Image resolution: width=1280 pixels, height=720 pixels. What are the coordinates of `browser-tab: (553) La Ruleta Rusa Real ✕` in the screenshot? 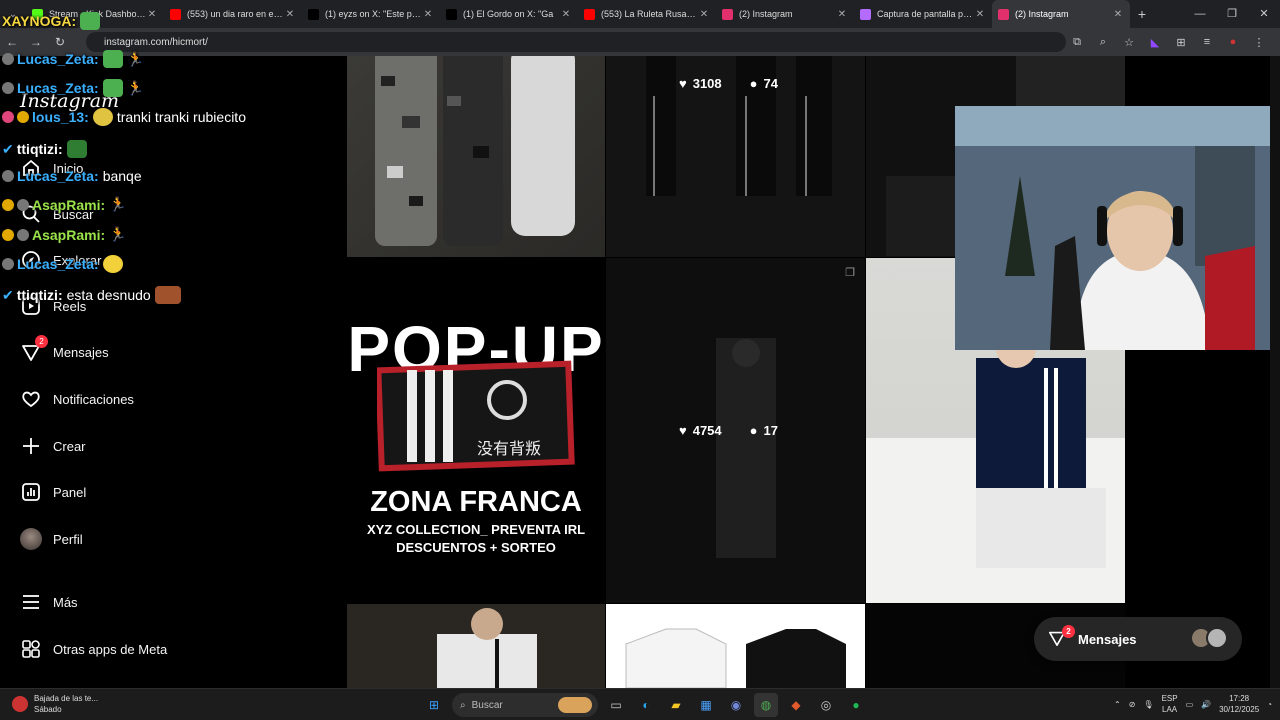 It's located at (647, 14).